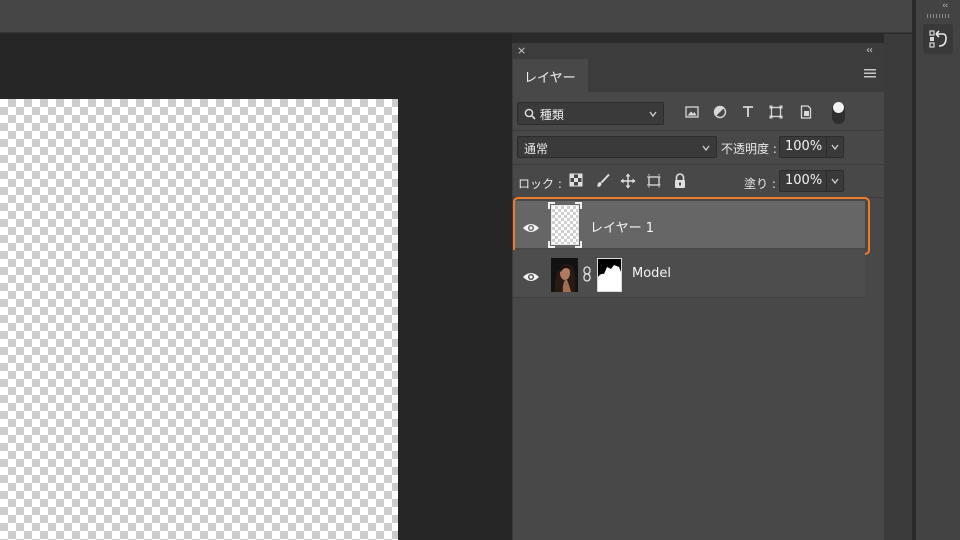  Describe the element at coordinates (838, 107) in the screenshot. I see `filter-toggle-knob` at that location.